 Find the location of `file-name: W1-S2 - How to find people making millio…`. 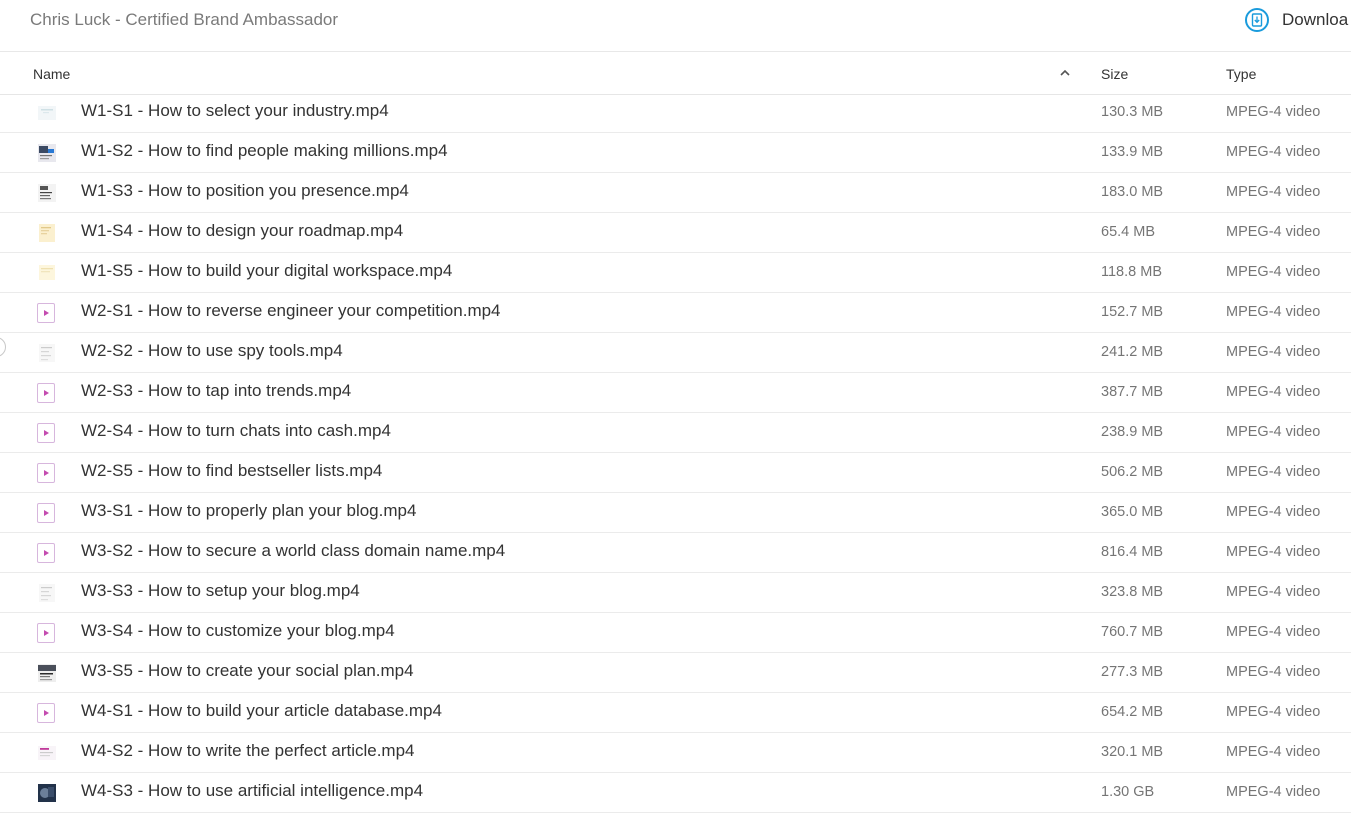

file-name: W1-S2 - How to find people making millio… is located at coordinates (264, 151).